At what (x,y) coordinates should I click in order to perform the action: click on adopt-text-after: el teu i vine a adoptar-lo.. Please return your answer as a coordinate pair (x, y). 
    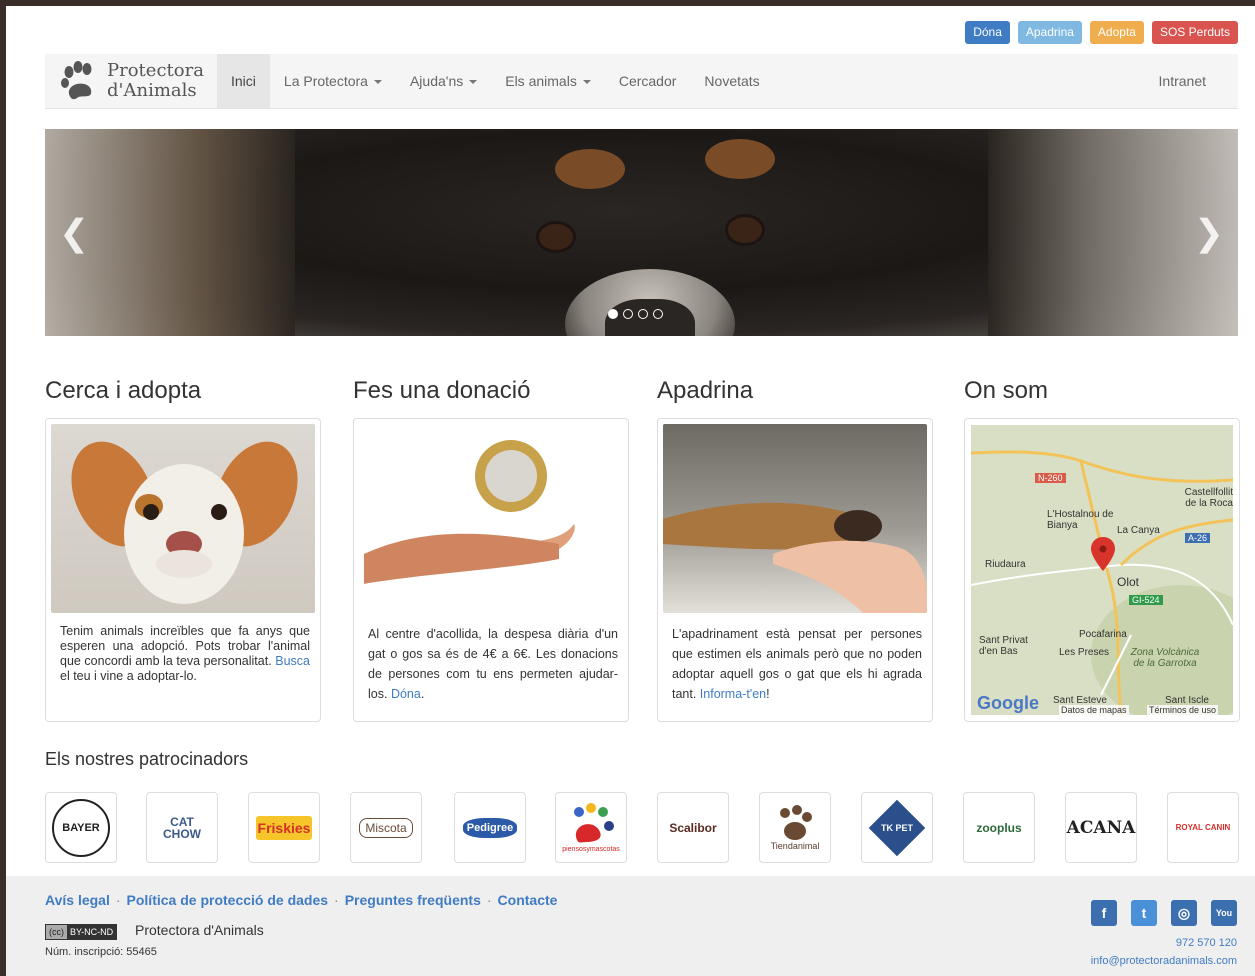
    Looking at the image, I should click on (128, 676).